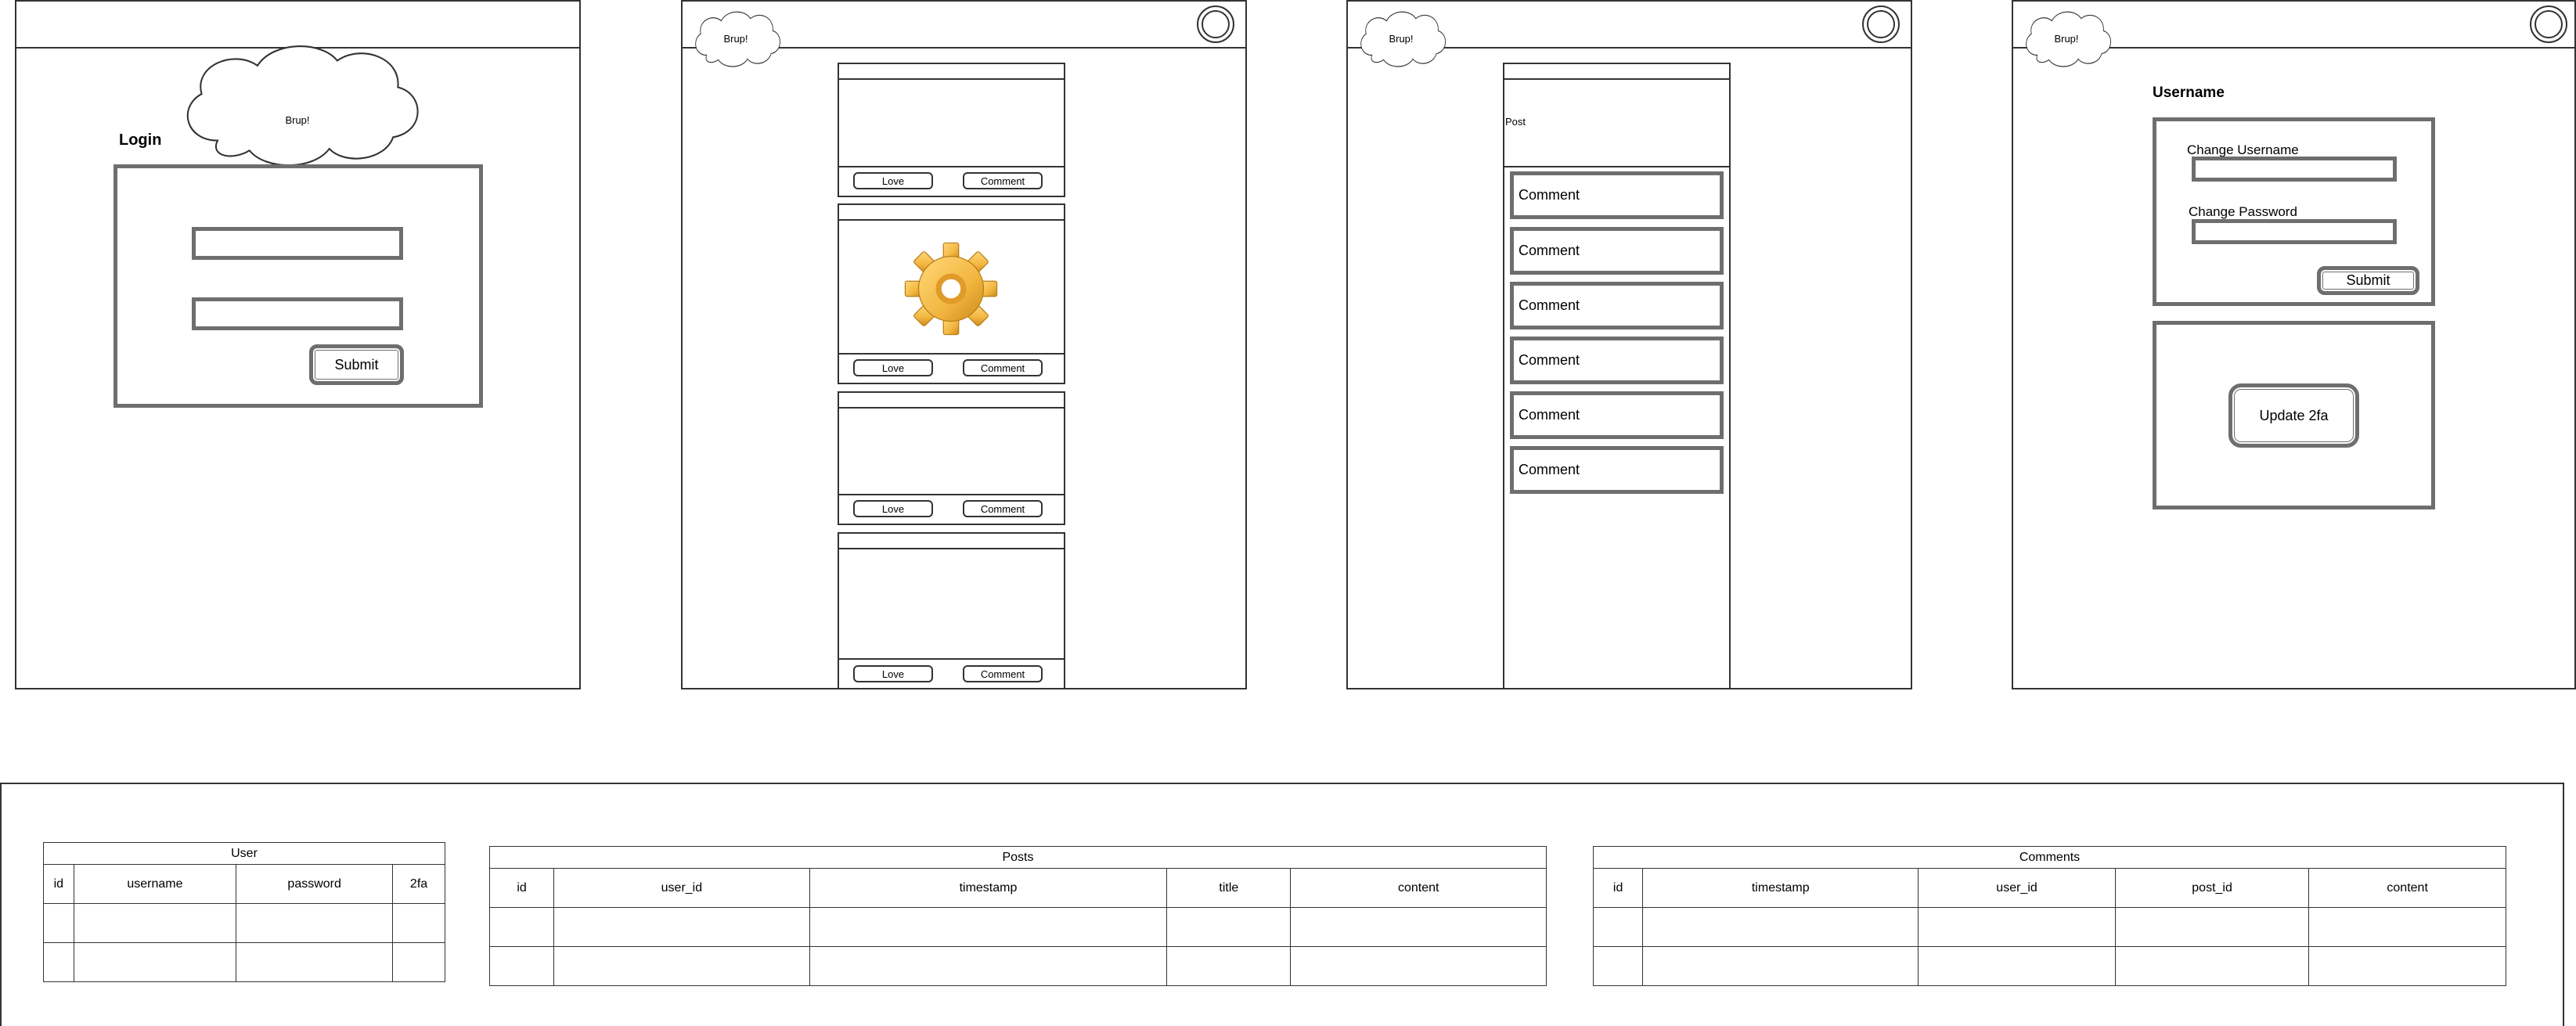 This screenshot has width=2576, height=1026. Describe the element at coordinates (1617, 251) in the screenshot. I see `comment-item-2: Comment` at that location.